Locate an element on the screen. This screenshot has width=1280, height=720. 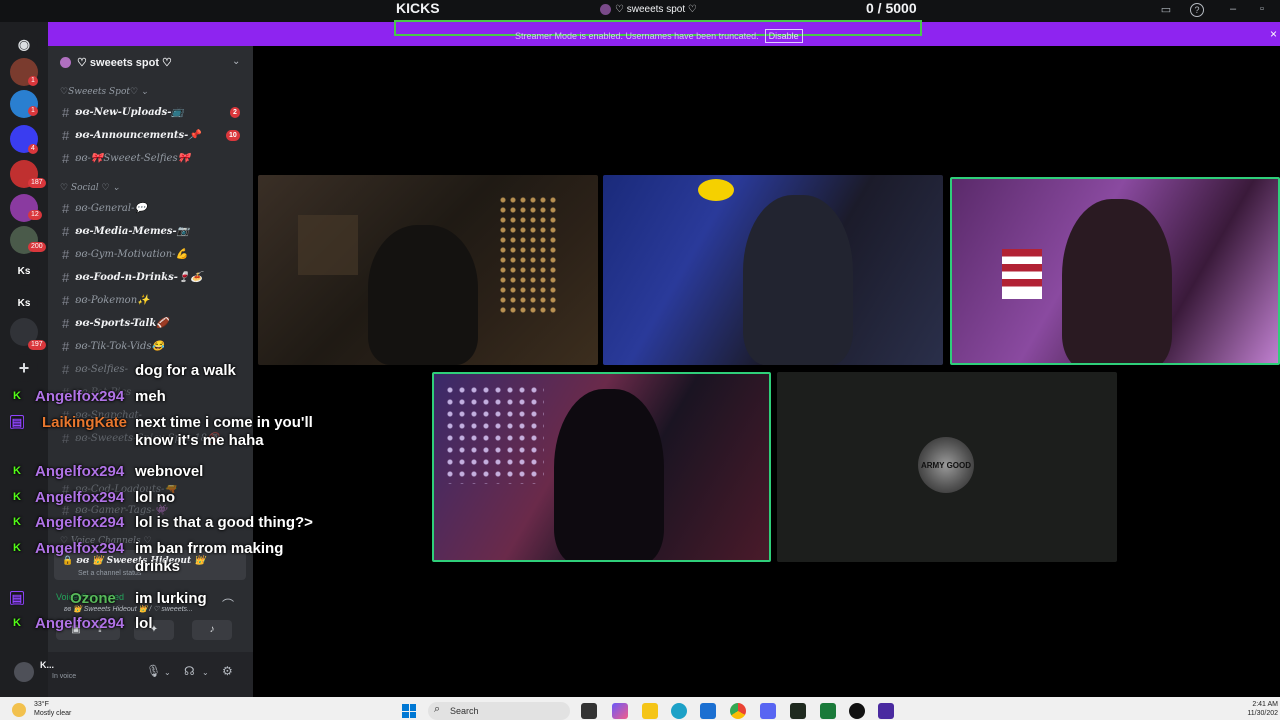
server-header: ♡ sweeets spot ♡ is located at coordinates (116, 62).